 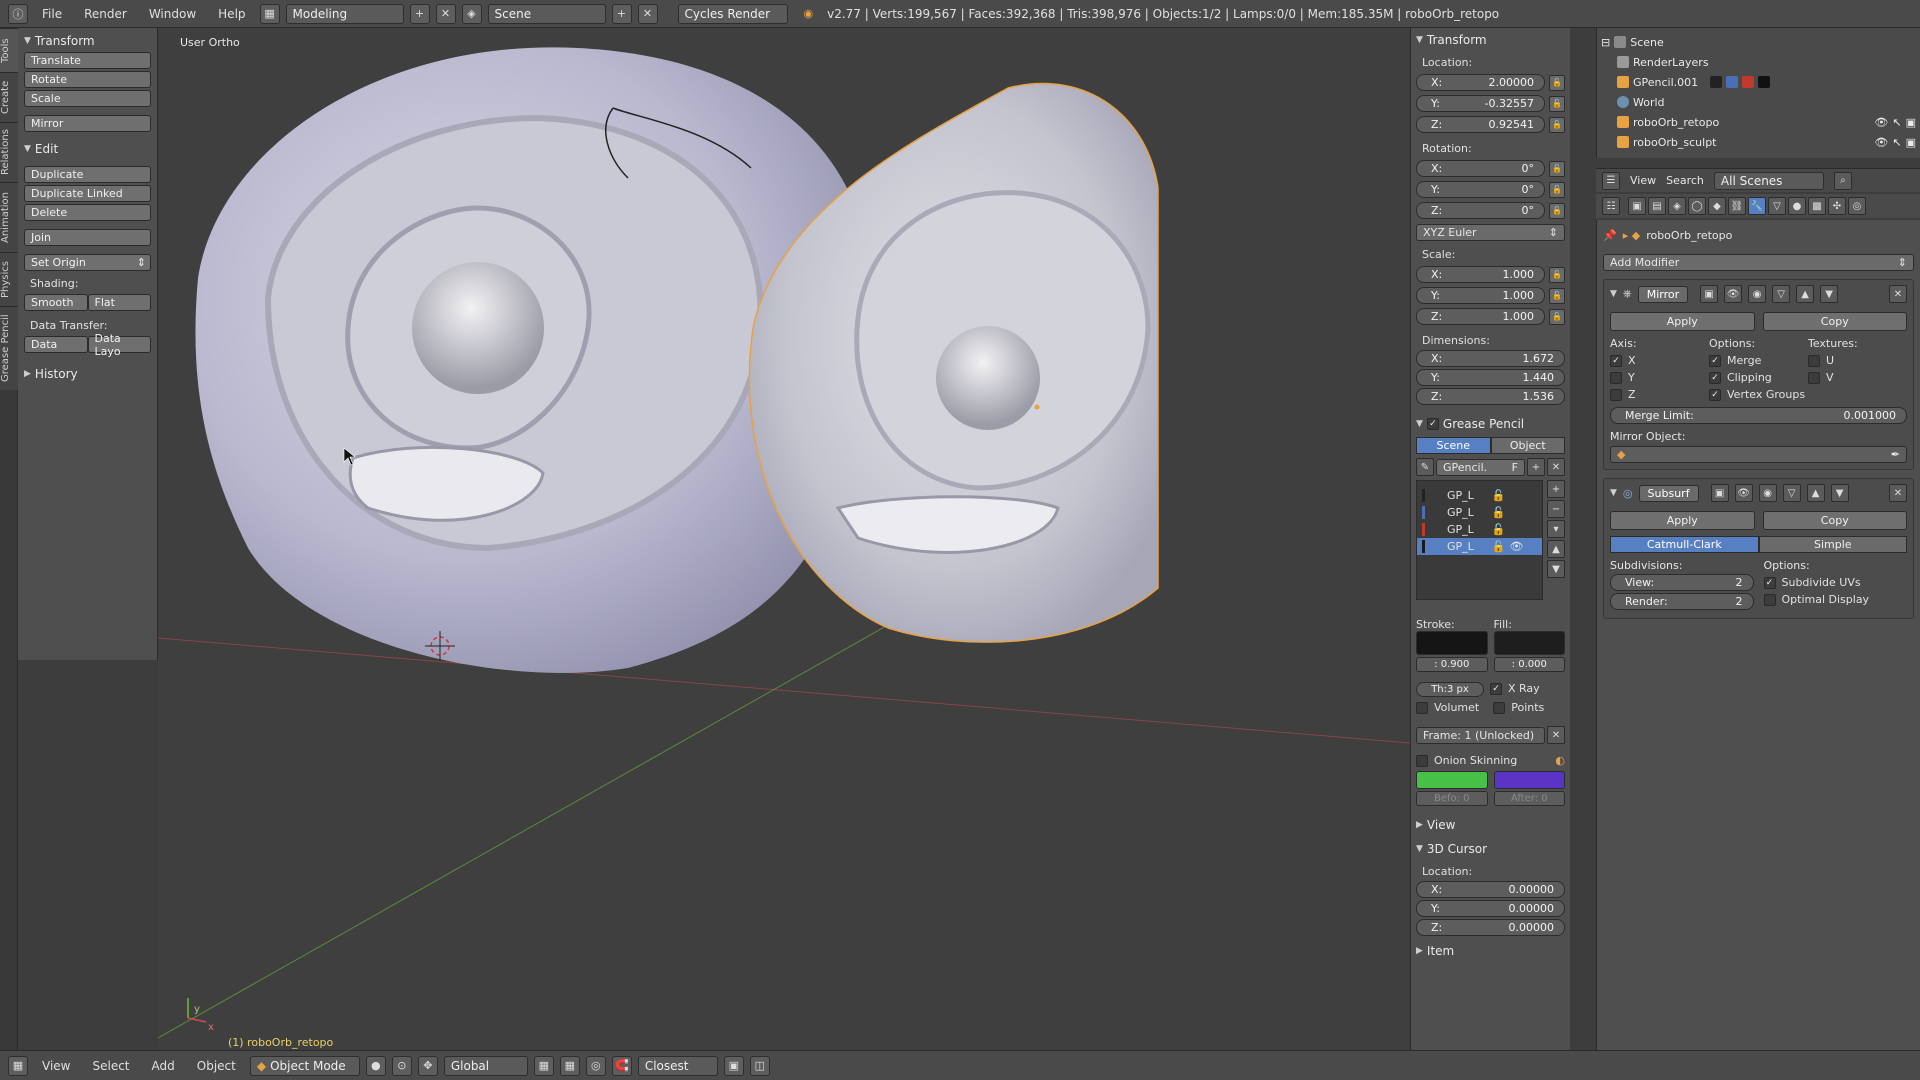 I want to click on pivot-icon: ⊙, so click(x=401, y=1065).